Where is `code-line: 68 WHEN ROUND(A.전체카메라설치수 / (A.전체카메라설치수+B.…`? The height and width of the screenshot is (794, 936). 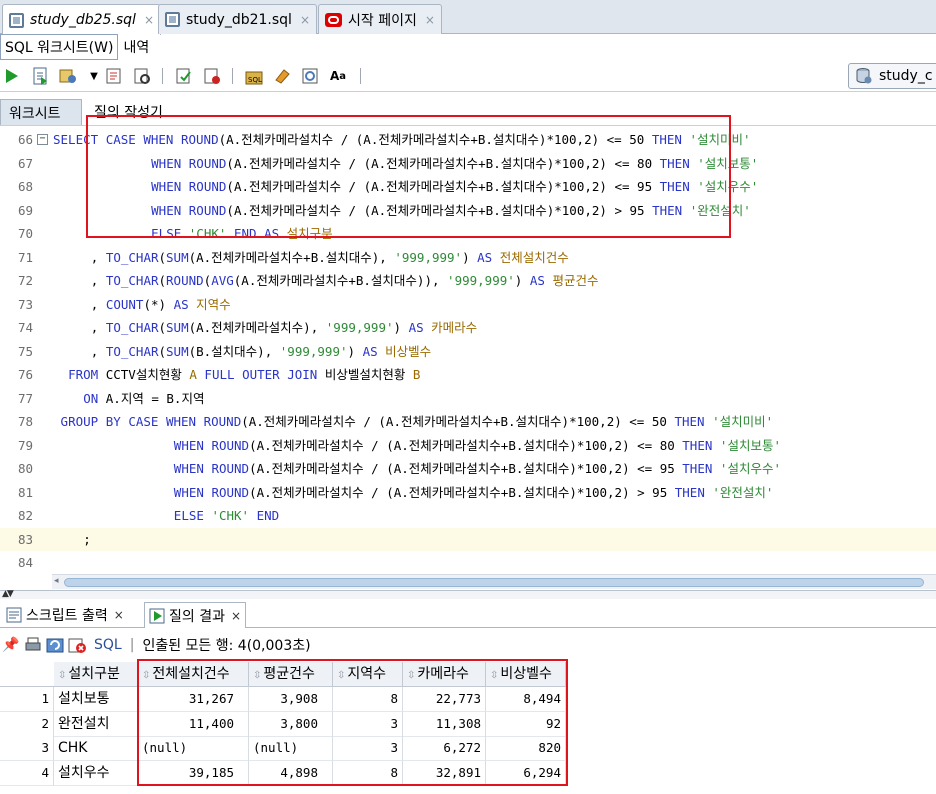
code-line: 68 WHEN ROUND(A.전체카메라설치수 / (A.전체카메라설치수+B.… is located at coordinates (468, 187).